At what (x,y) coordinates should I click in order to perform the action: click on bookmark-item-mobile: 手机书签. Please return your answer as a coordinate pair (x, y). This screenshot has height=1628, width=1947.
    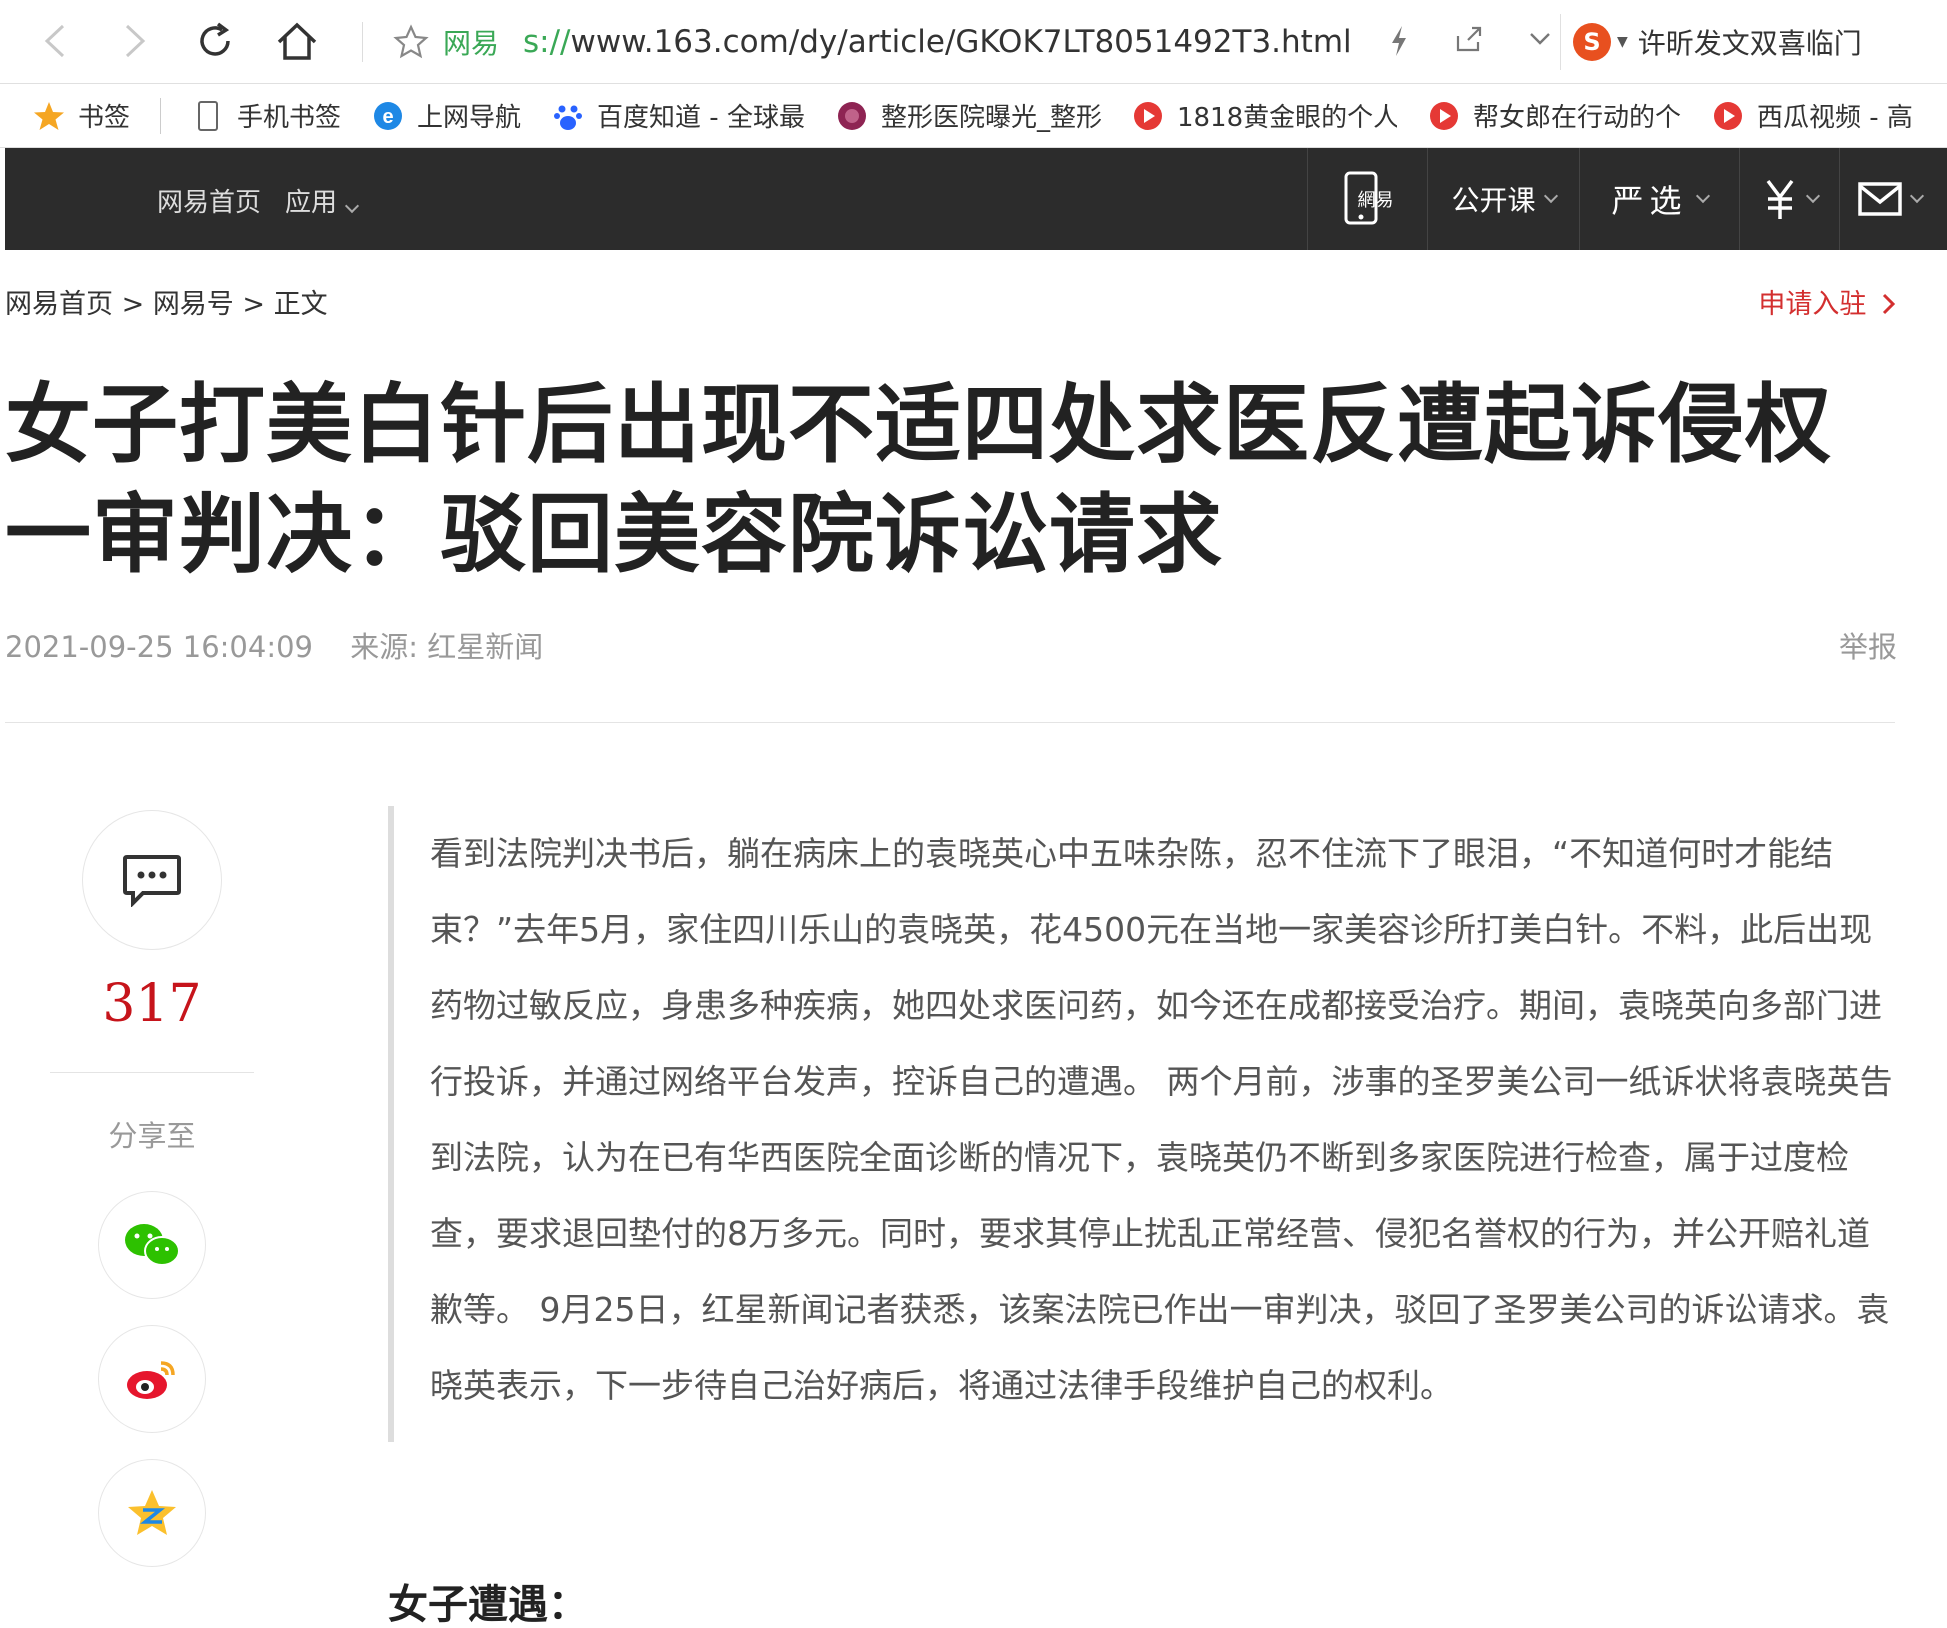
    Looking at the image, I should click on (266, 115).